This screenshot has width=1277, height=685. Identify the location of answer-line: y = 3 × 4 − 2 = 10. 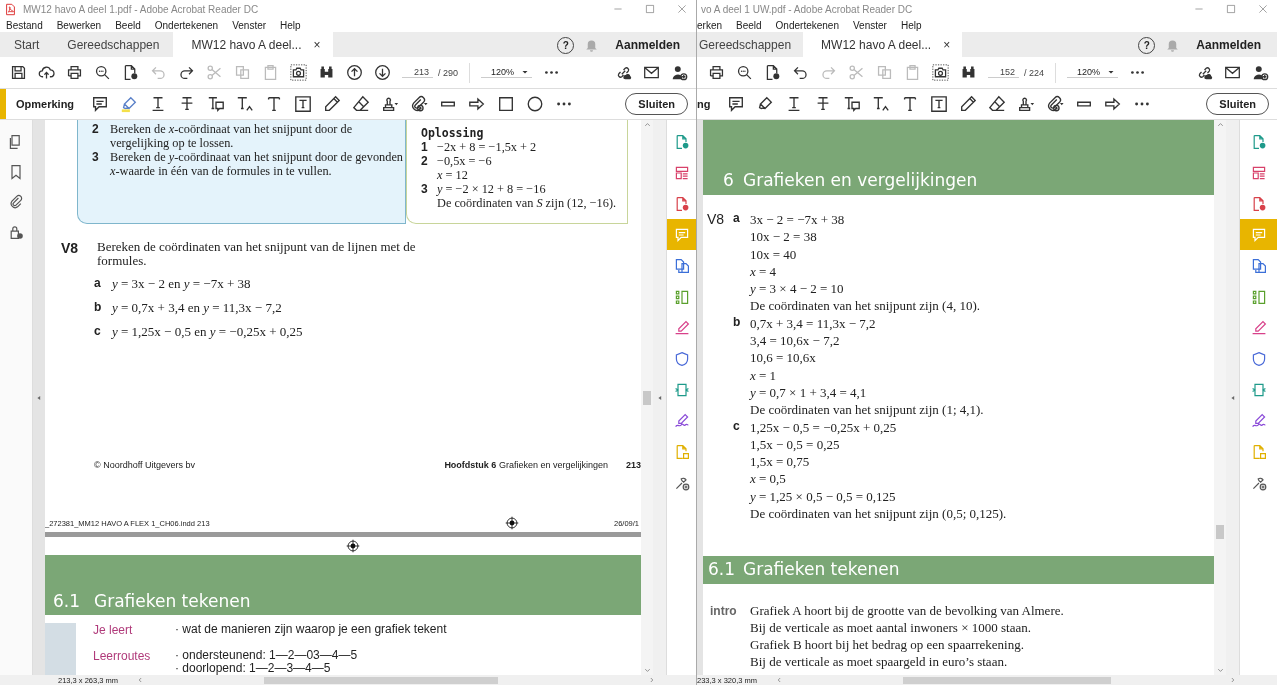
(797, 289).